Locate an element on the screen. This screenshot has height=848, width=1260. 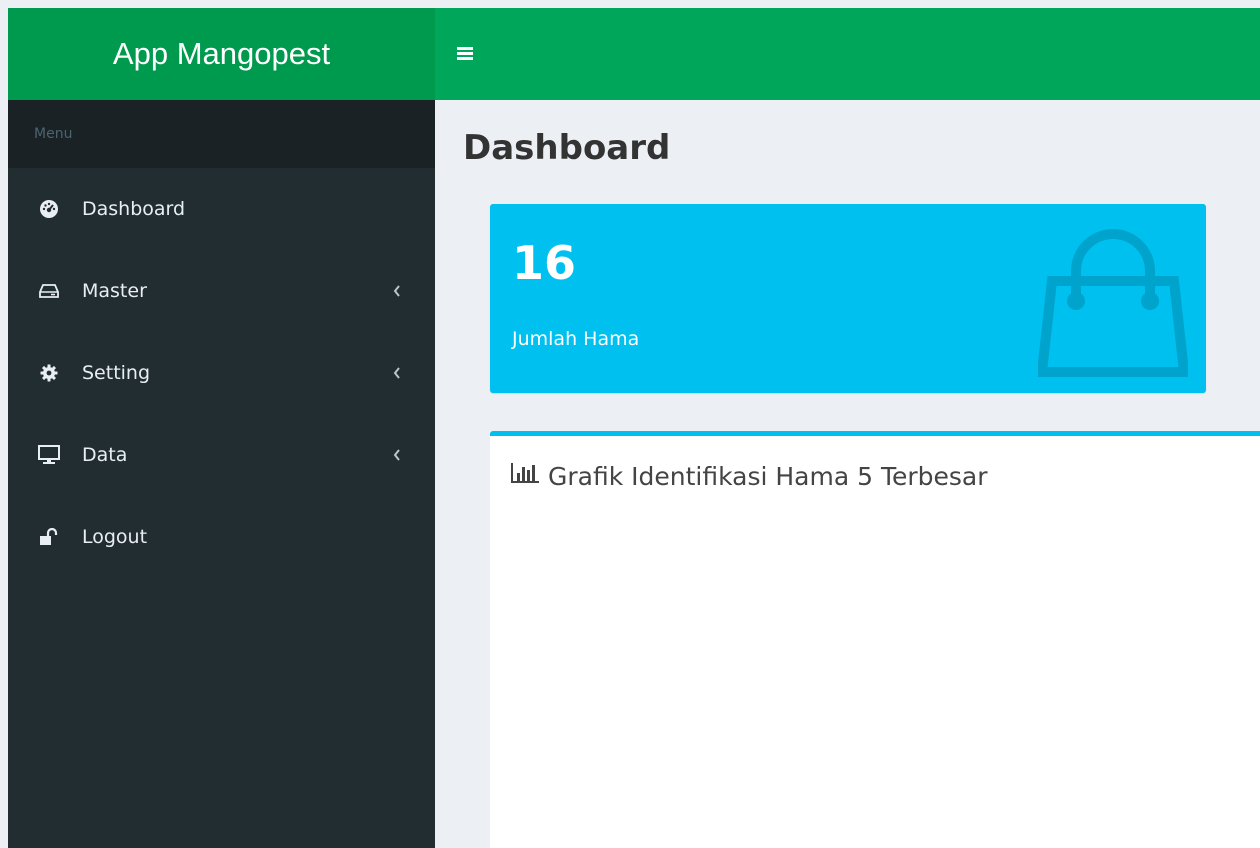
sidebar-item-dashboard: Dashboard is located at coordinates (221, 209).